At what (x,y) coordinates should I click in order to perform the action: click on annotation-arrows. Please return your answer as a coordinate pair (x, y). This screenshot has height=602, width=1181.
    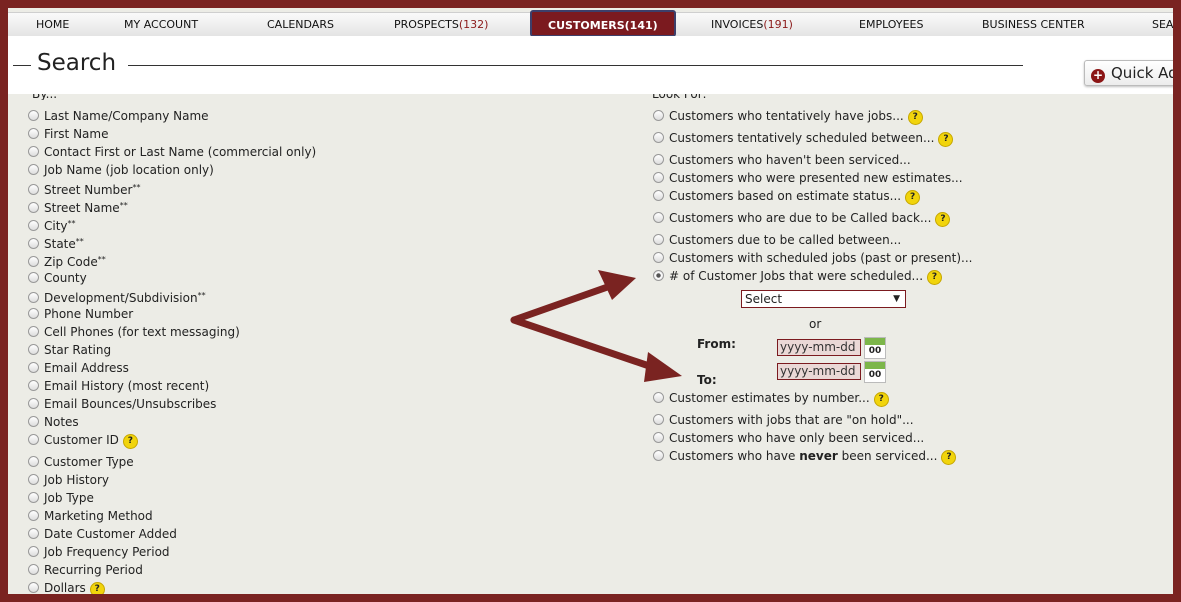
    Looking at the image, I should click on (596, 326).